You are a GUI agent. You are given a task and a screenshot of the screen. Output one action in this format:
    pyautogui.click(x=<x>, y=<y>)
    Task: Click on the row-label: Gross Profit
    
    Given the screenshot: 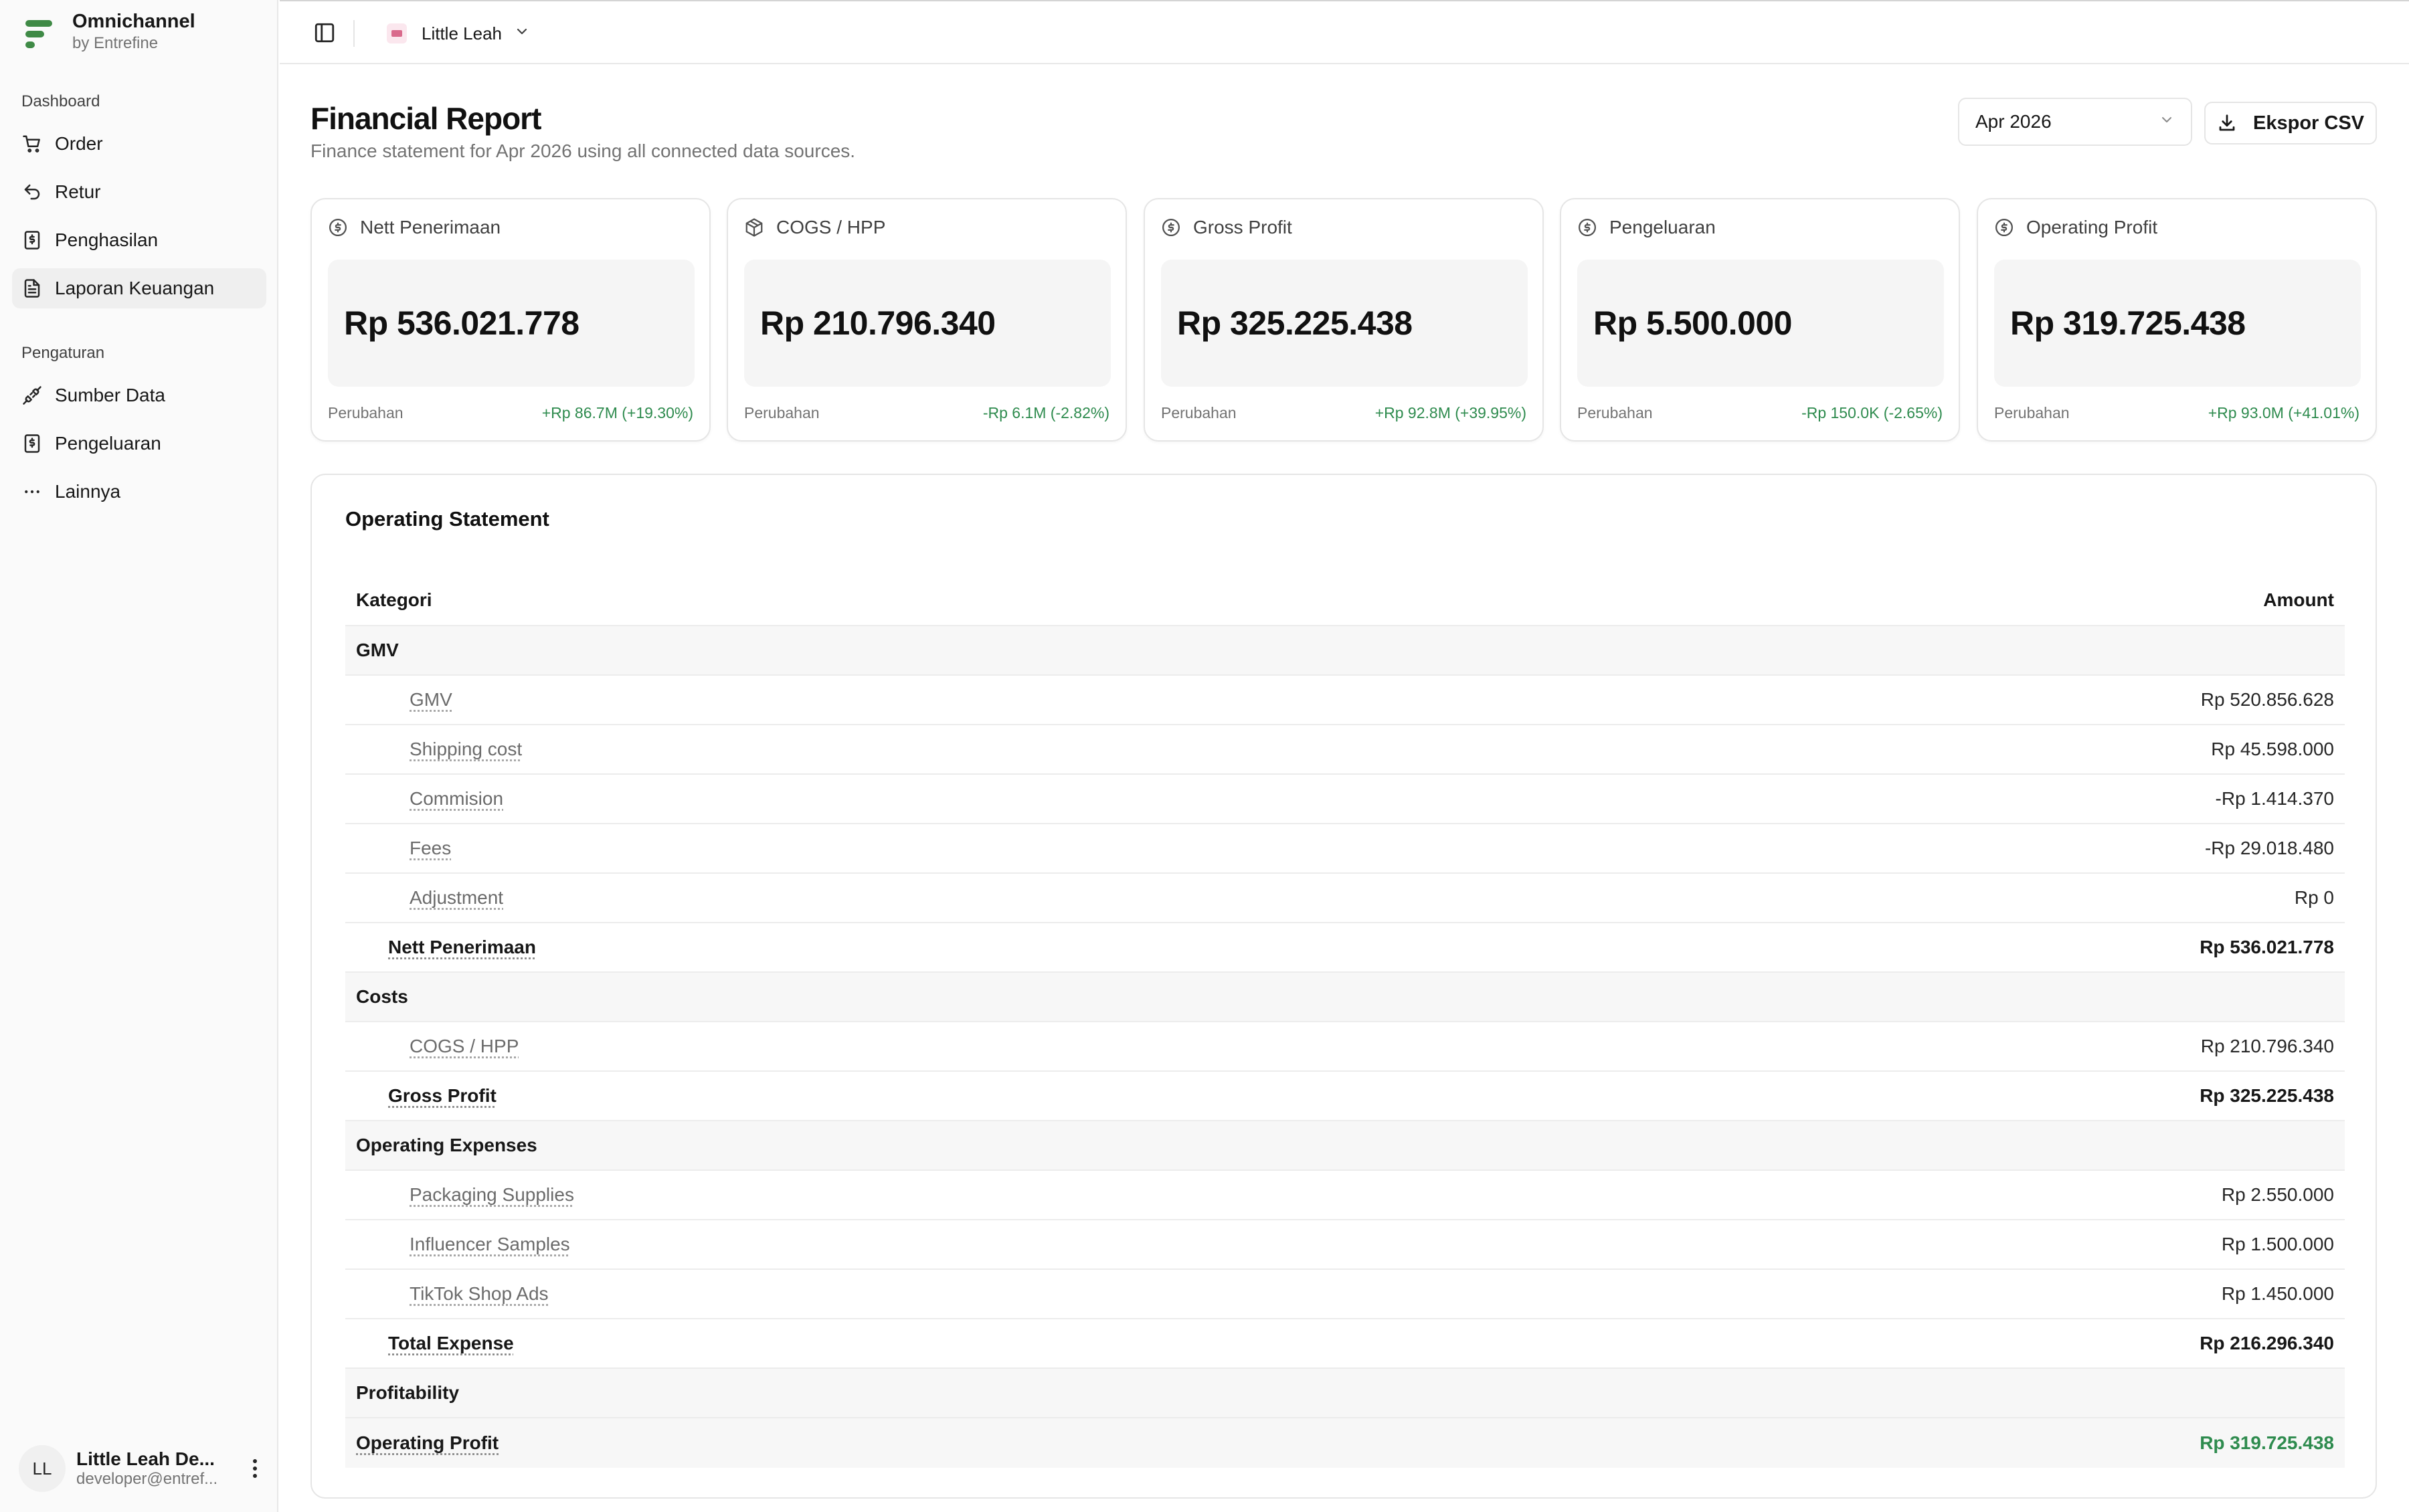 What is the action you would take?
    pyautogui.click(x=426, y=1096)
    